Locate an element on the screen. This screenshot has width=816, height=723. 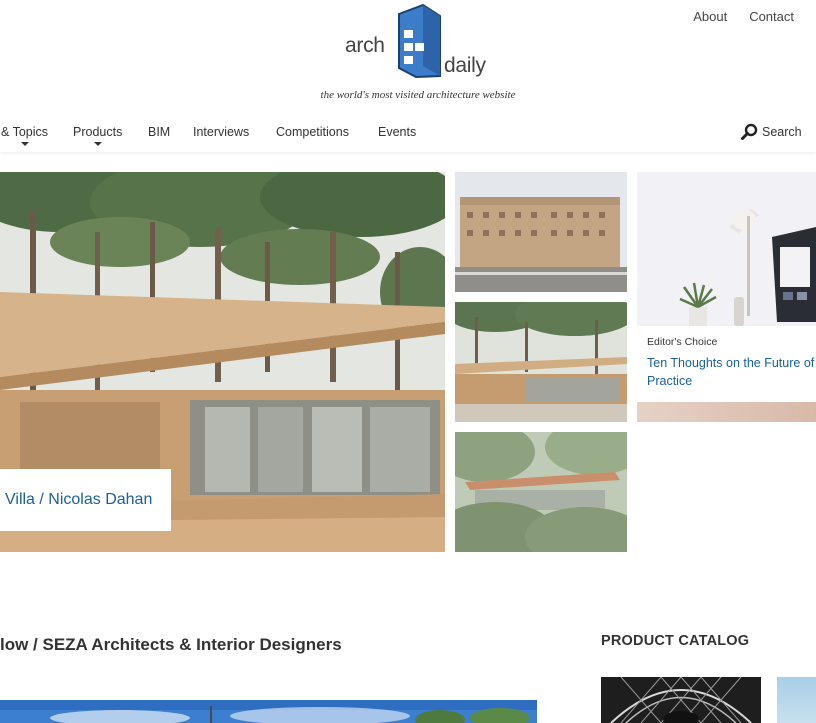
about-link: About is located at coordinates (710, 16).